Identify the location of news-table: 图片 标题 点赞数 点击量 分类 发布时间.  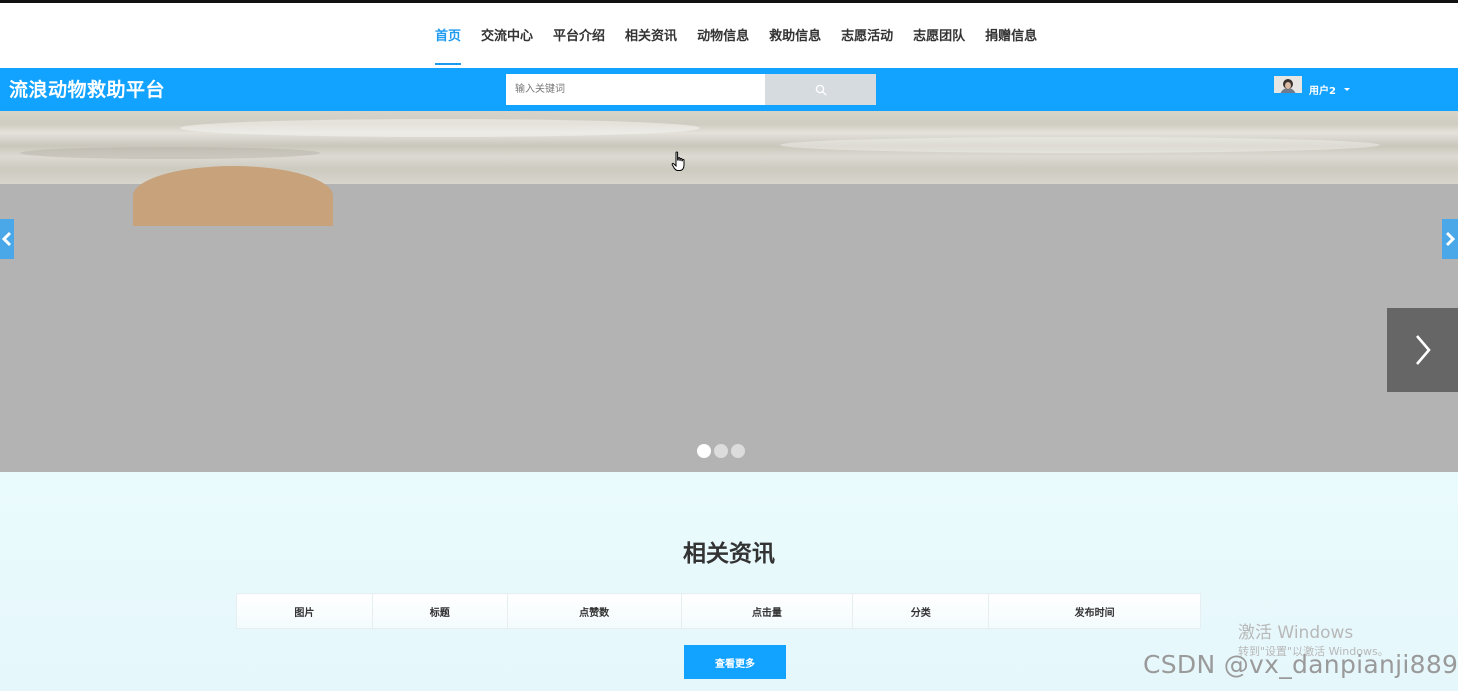
(718, 611).